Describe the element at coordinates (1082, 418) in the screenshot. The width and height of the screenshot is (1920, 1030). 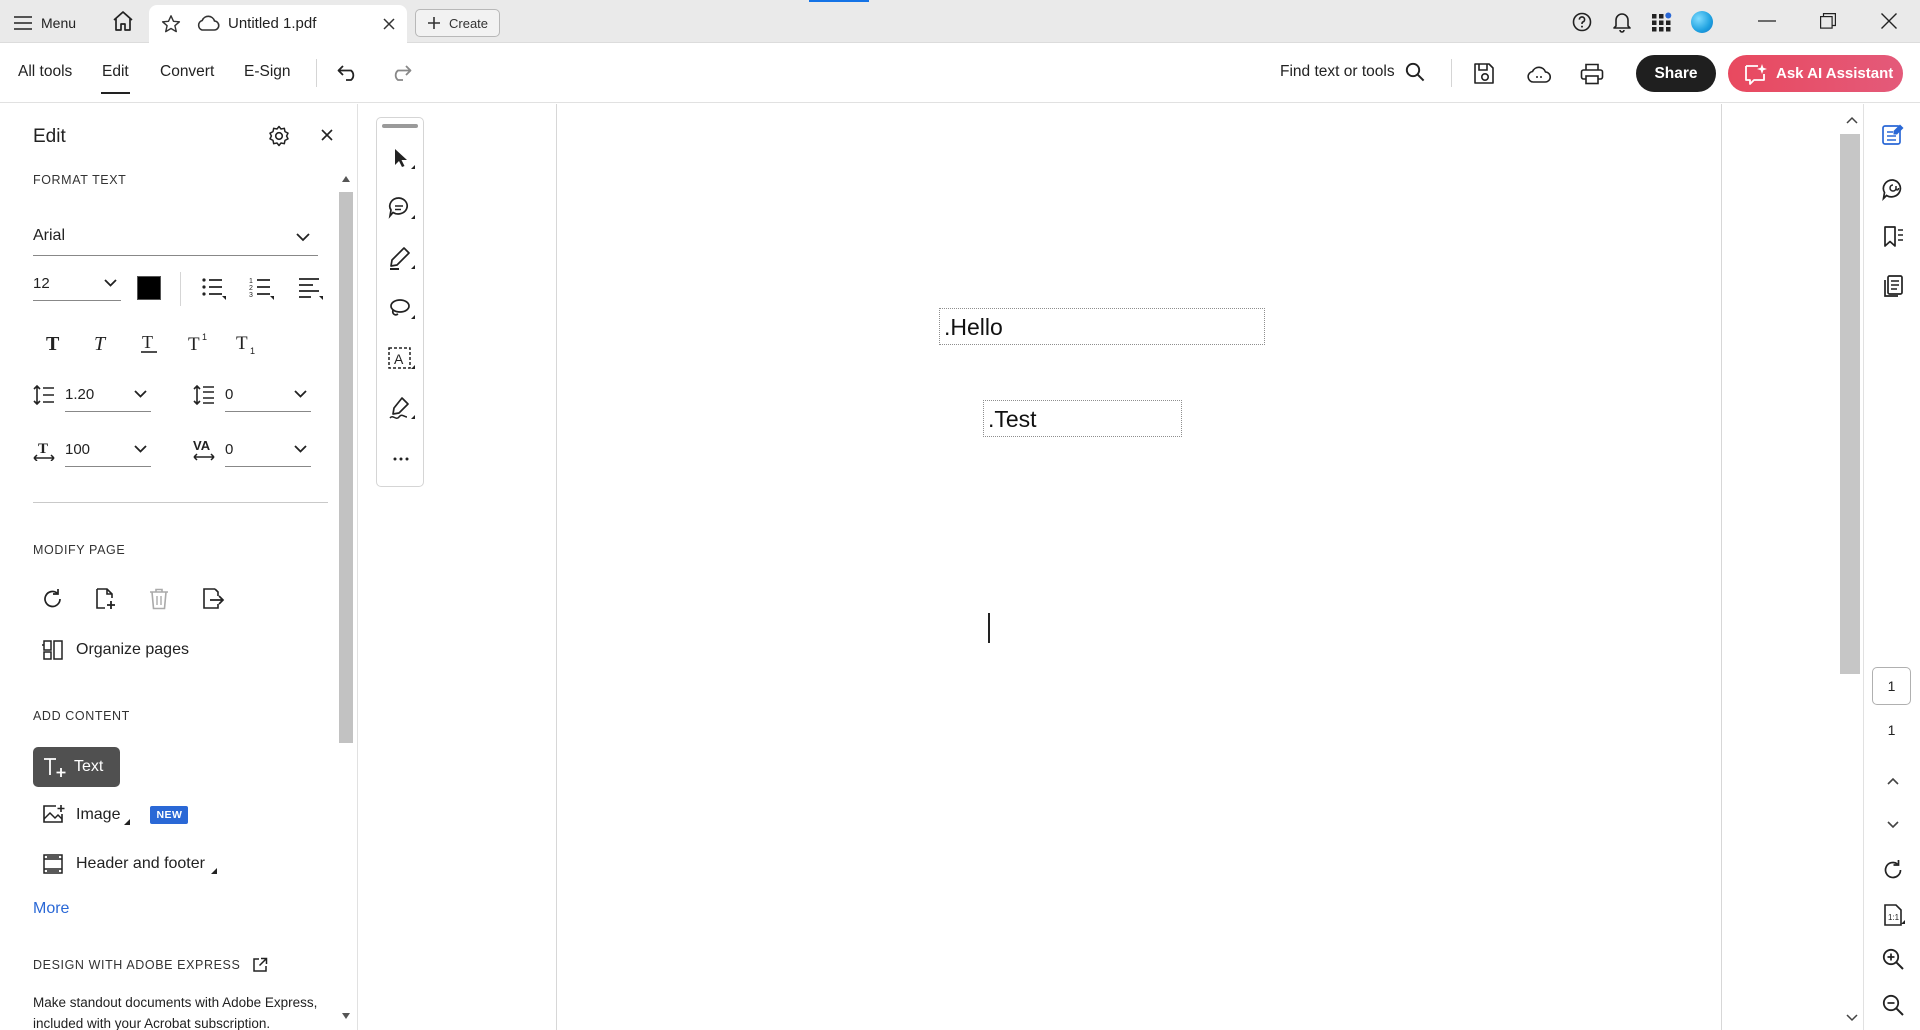
I see `textbox-test: .Test` at that location.